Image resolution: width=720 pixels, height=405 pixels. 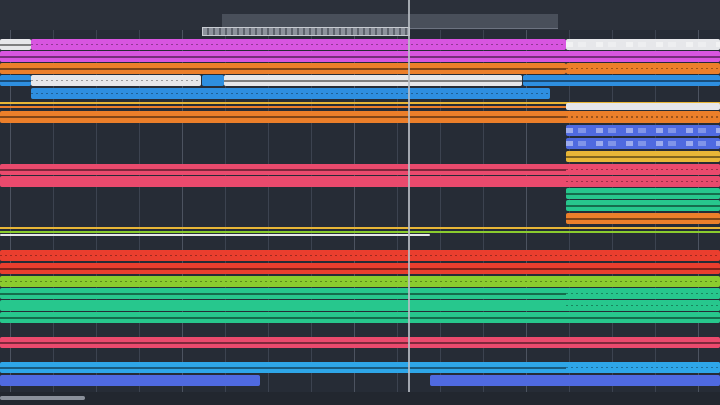 What do you see at coordinates (360, 15) in the screenshot?
I see `ruler-bar` at bounding box center [360, 15].